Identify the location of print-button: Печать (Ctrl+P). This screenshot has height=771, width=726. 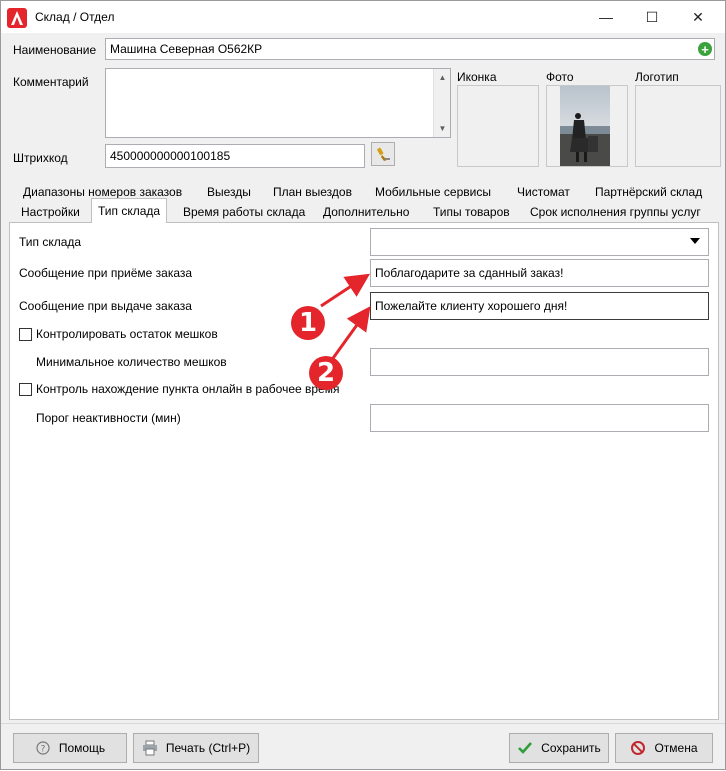
(196, 748).